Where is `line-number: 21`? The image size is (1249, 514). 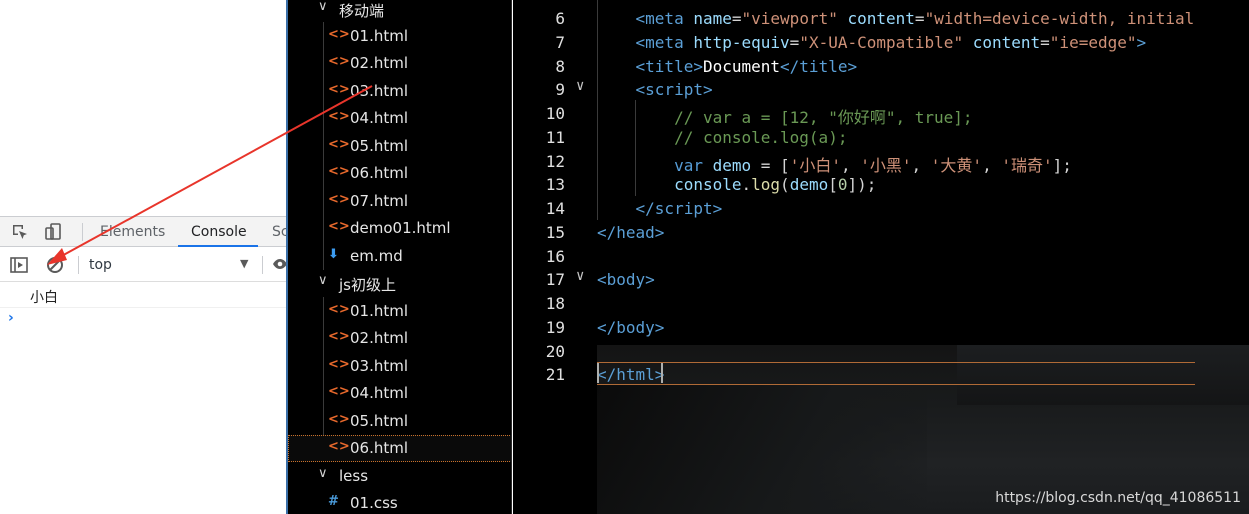 line-number: 21 is located at coordinates (555, 374).